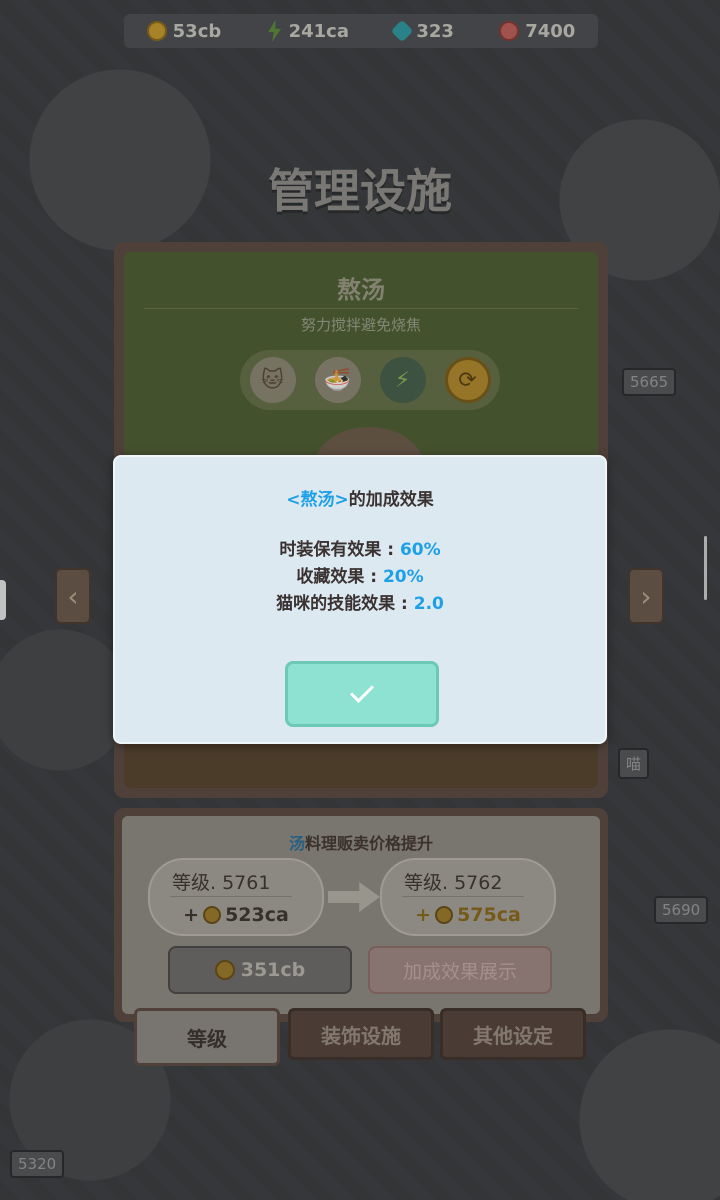 This screenshot has height=1200, width=720. What do you see at coordinates (345, 604) in the screenshot?
I see `stat-label: 猫咪的技能效果 :` at bounding box center [345, 604].